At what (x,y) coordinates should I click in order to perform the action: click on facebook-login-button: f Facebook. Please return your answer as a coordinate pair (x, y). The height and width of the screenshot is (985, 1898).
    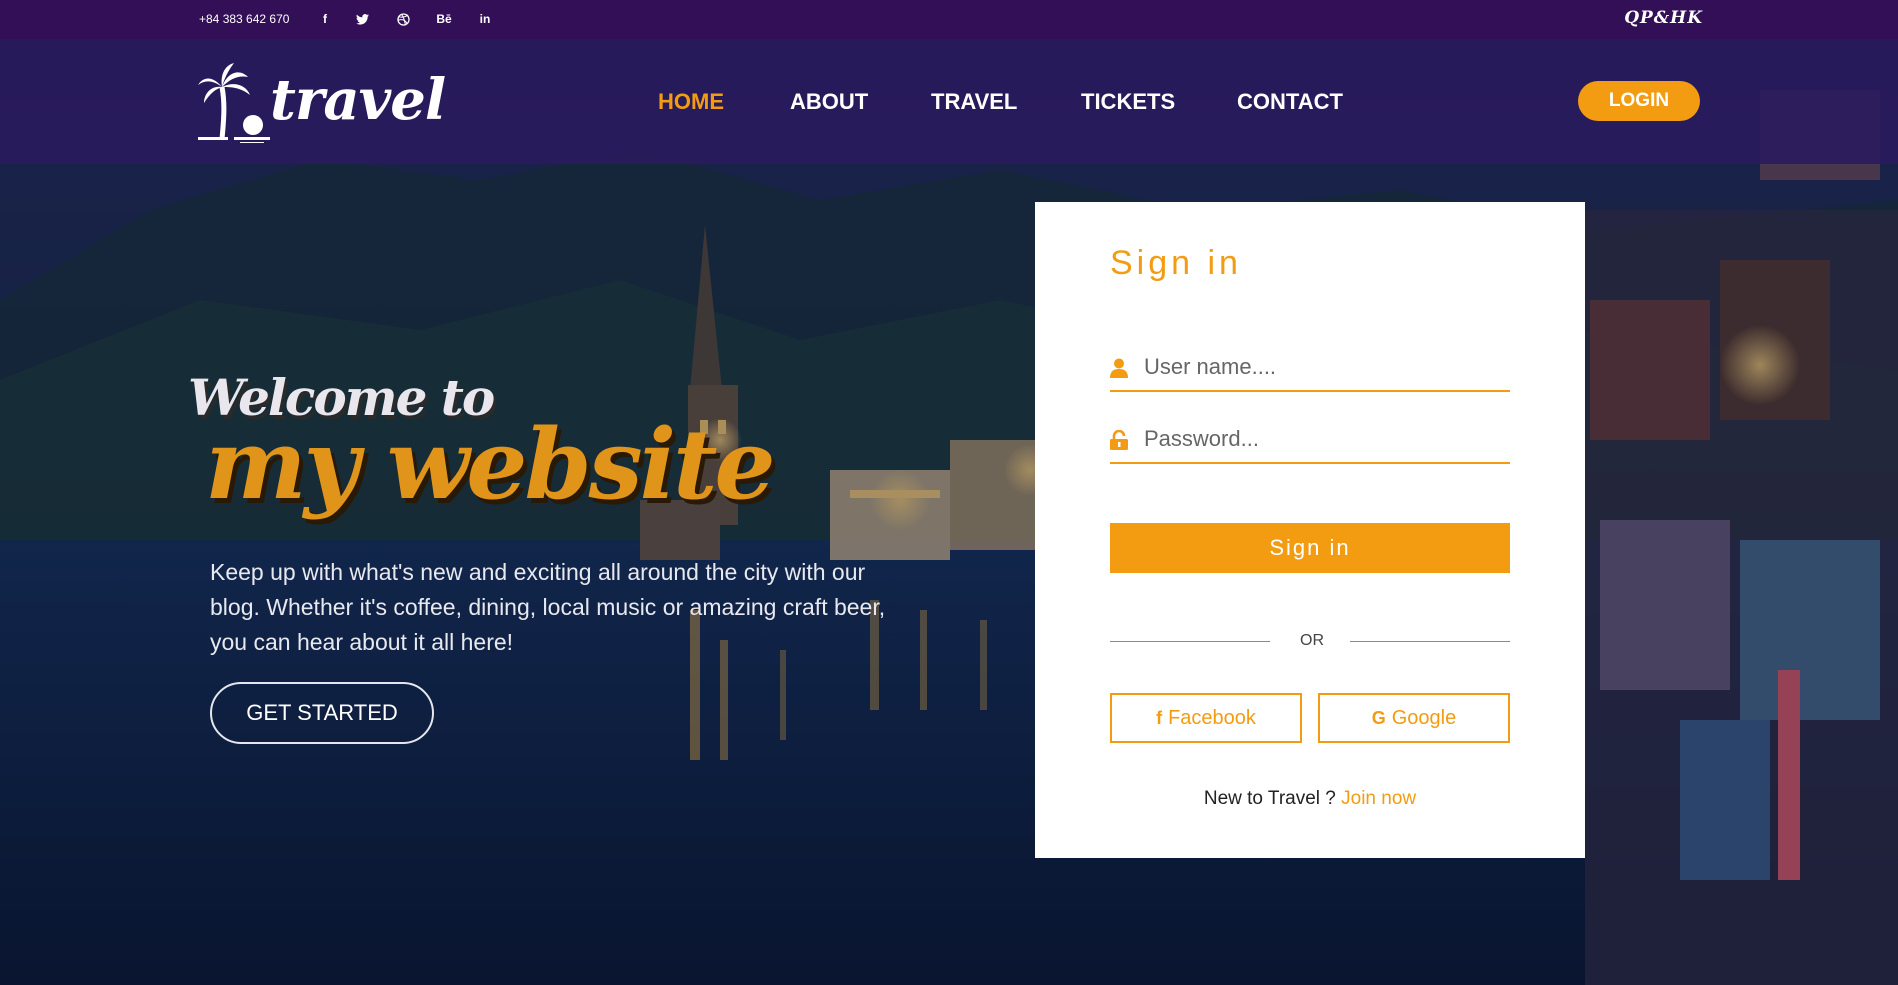
    Looking at the image, I should click on (1206, 718).